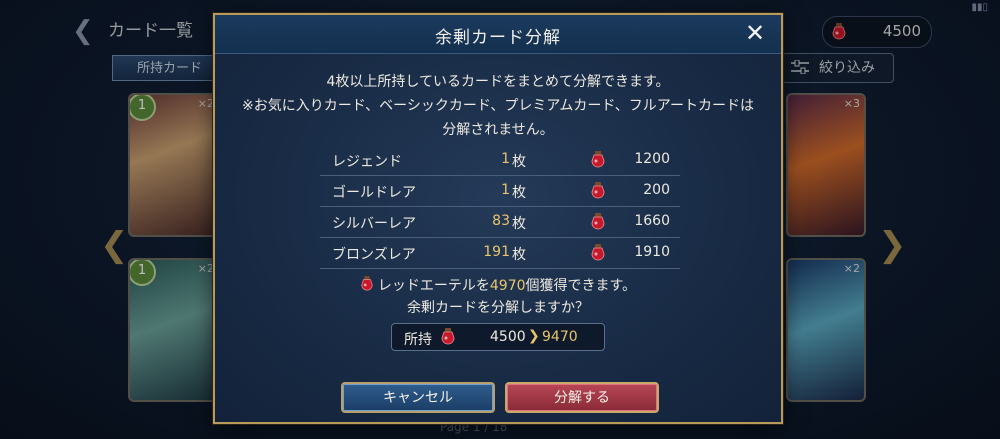  Describe the element at coordinates (755, 33) in the screenshot. I see `close-icon: ✕` at that location.